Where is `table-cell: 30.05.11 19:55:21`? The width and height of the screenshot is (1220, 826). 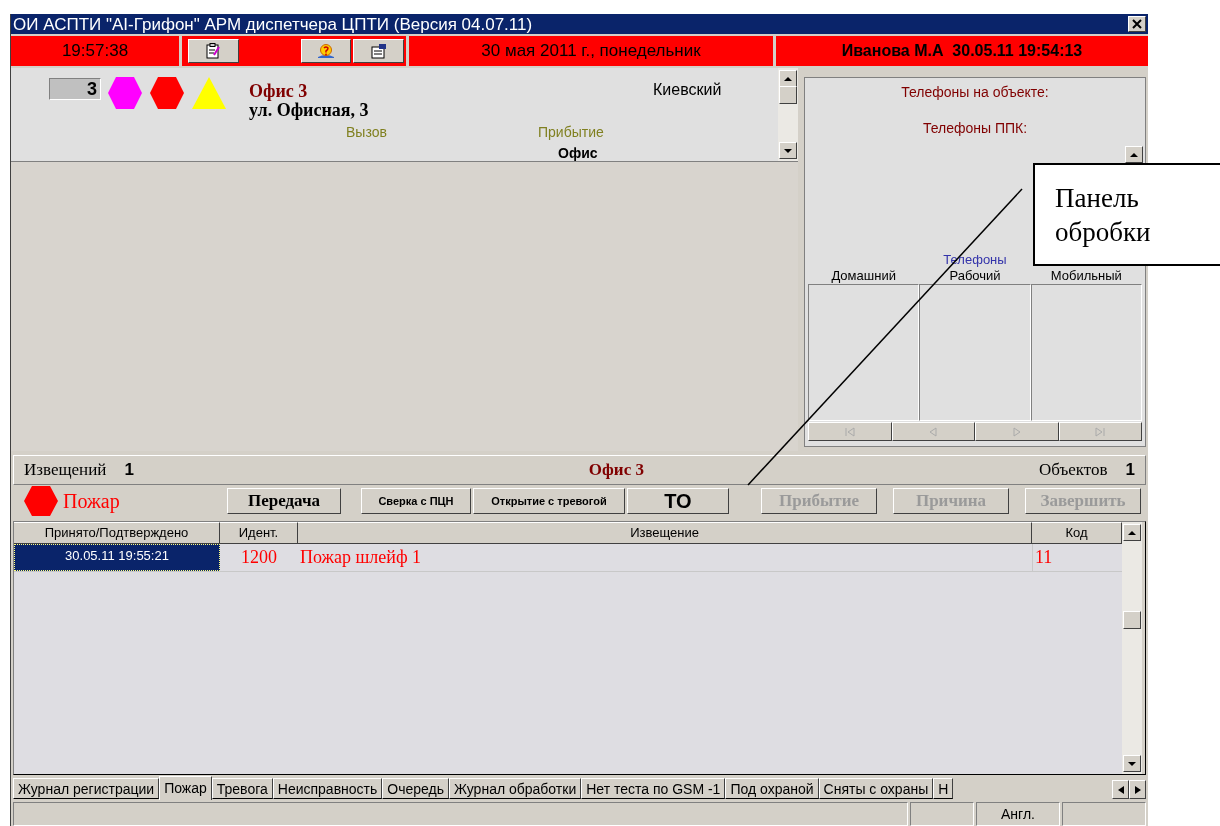
table-cell: 30.05.11 19:55:21 is located at coordinates (117, 557).